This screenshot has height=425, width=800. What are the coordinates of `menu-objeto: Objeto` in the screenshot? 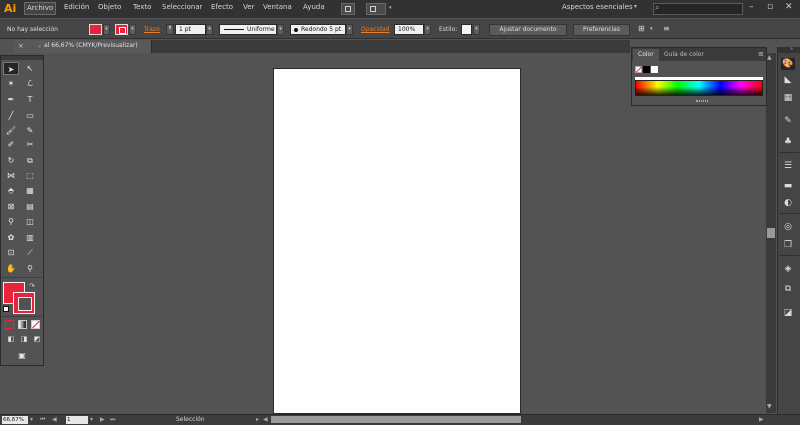 It's located at (109, 7).